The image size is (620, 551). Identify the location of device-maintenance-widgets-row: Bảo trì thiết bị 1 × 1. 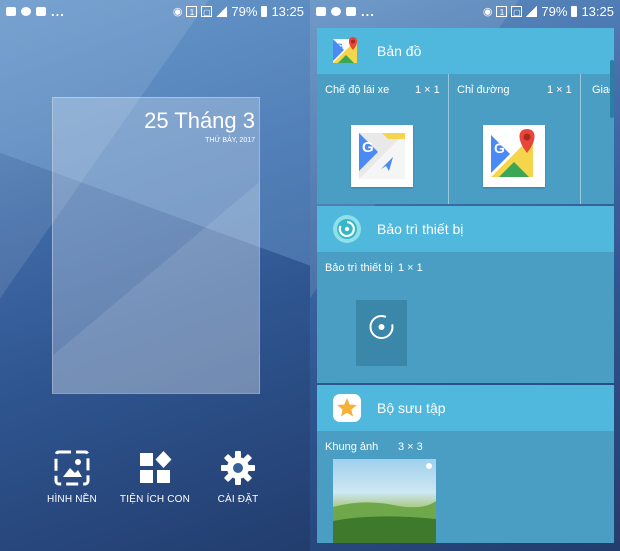
(465, 317).